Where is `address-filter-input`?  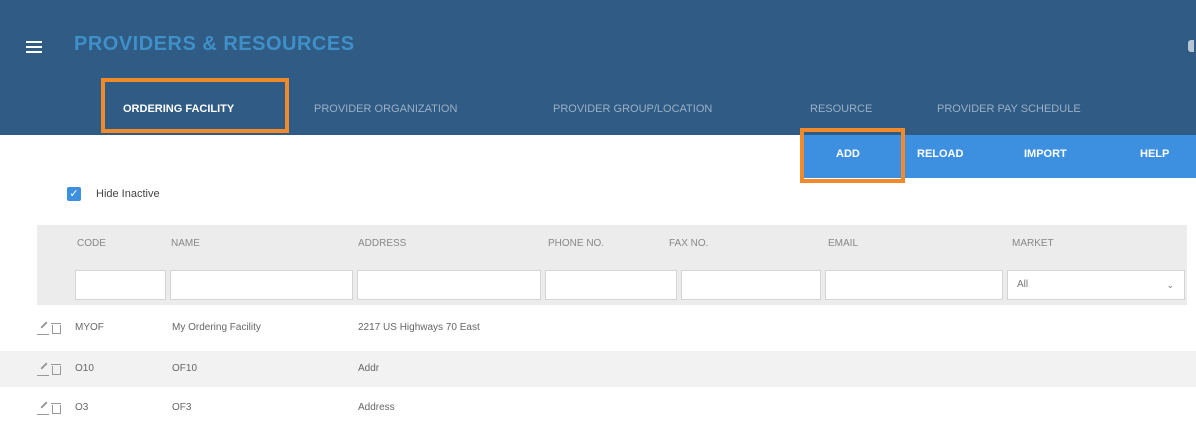
address-filter-input is located at coordinates (449, 285).